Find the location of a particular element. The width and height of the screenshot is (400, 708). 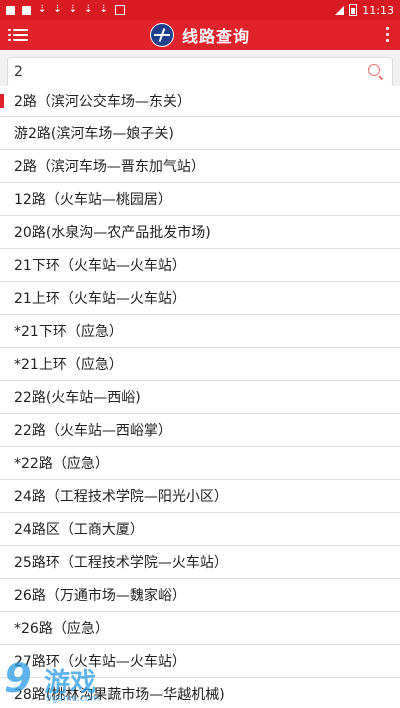

app-bar: 线路查询 is located at coordinates (200, 35).